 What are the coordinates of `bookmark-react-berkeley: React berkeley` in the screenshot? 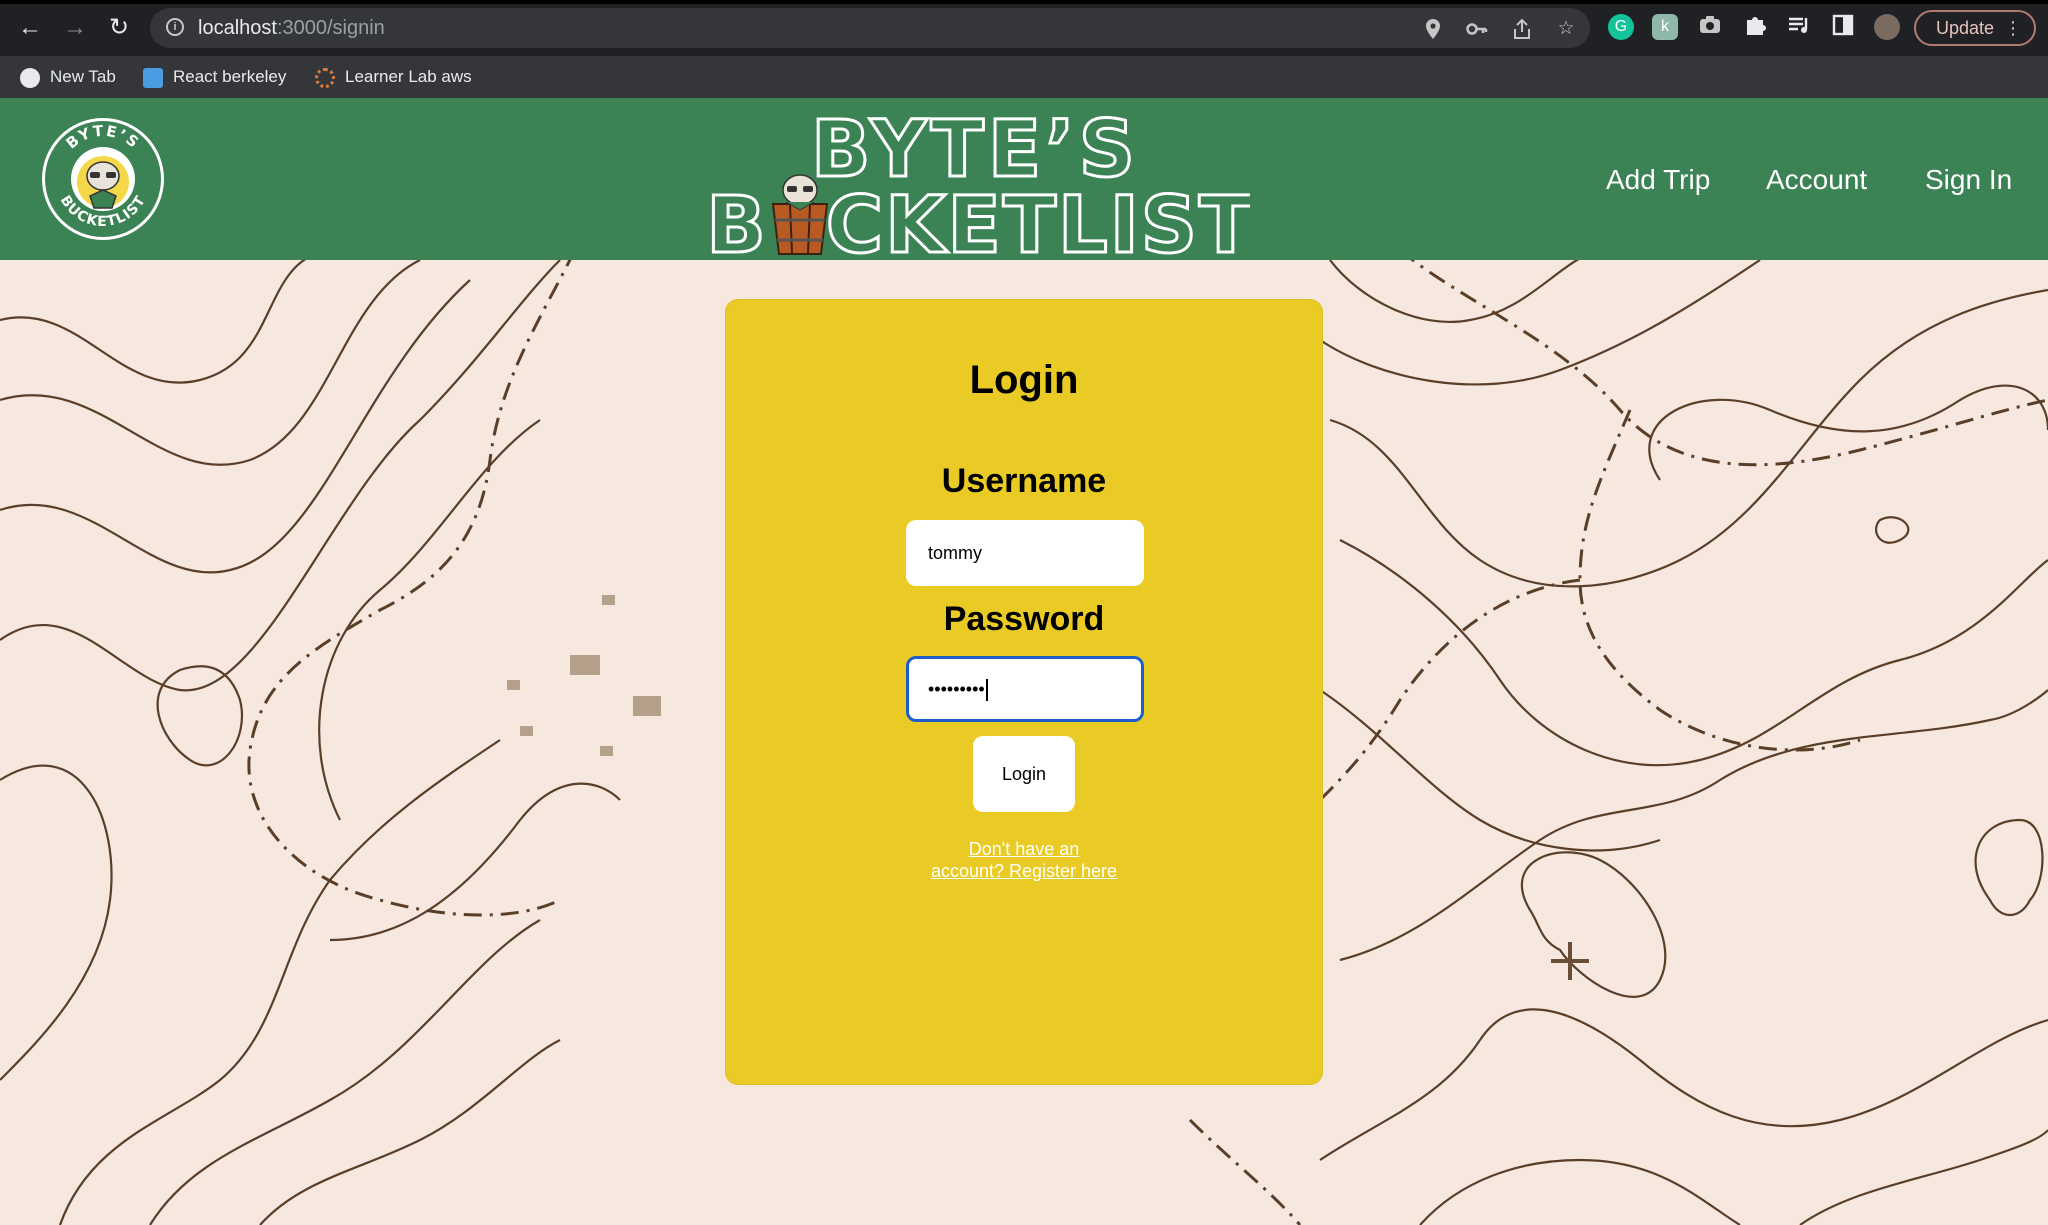 It's located at (214, 77).